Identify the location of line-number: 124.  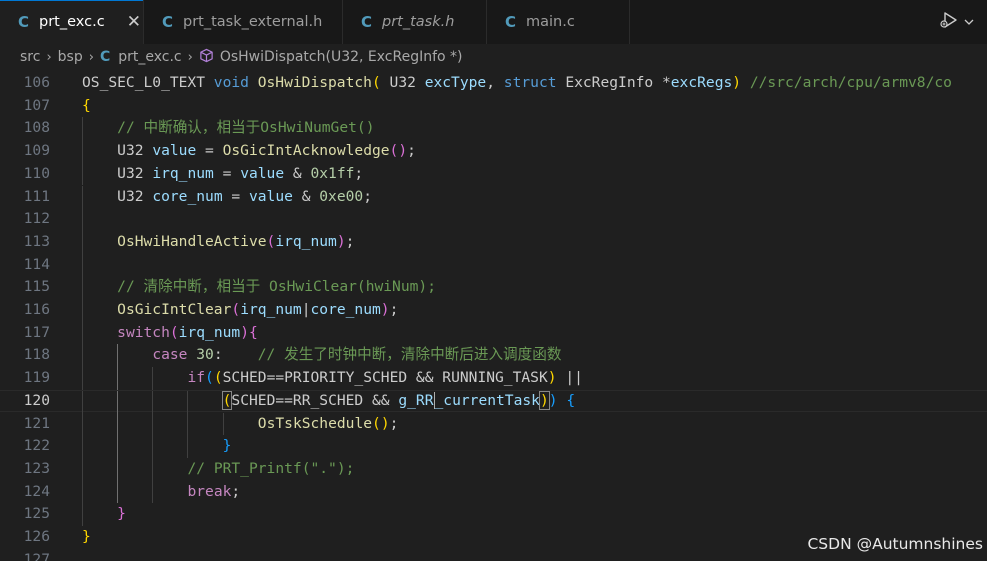
(36, 491).